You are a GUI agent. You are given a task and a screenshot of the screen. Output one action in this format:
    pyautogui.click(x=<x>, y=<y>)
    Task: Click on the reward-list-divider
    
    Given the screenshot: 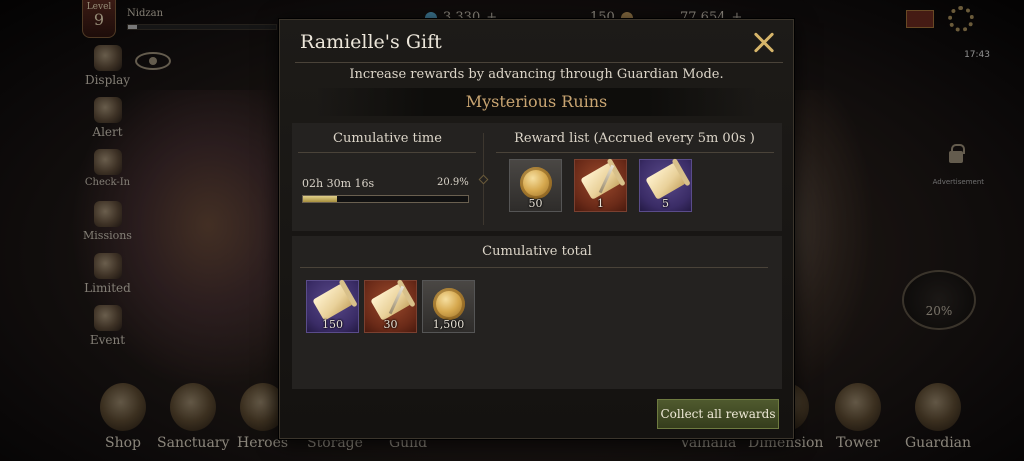 What is the action you would take?
    pyautogui.click(x=635, y=152)
    